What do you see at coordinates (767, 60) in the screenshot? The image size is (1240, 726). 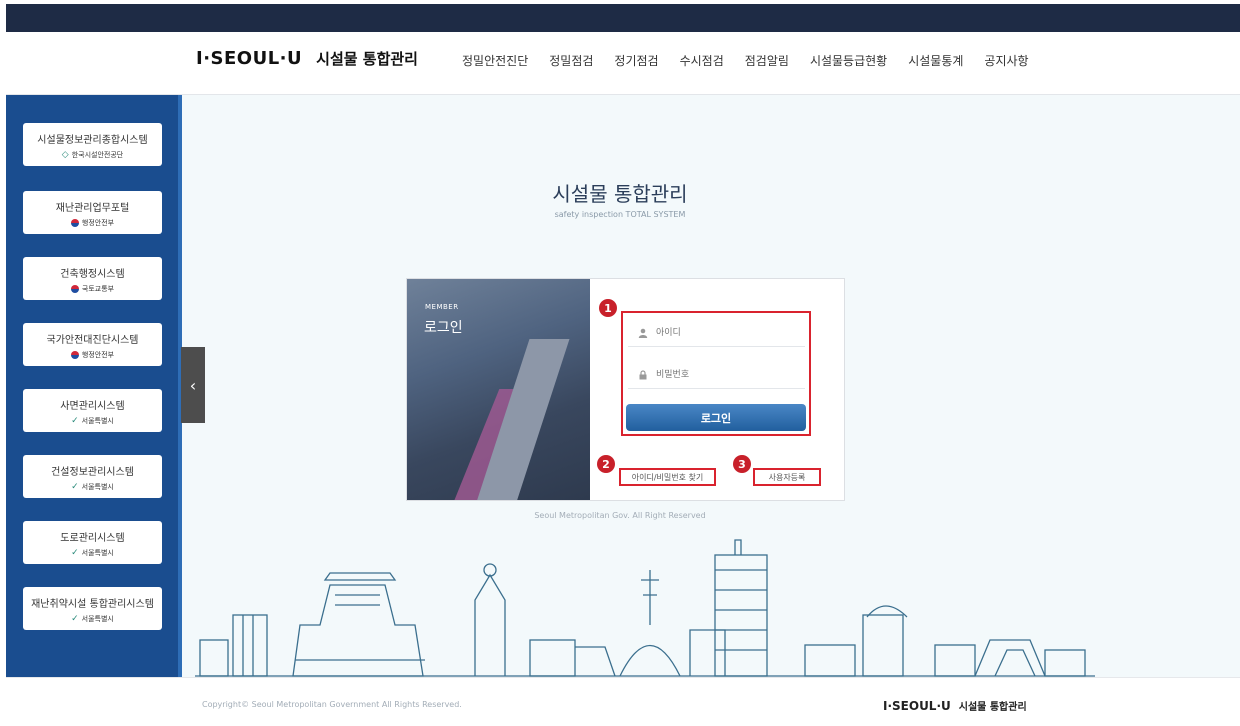 I see `nav-item-inspection-alert: 점검알림` at bounding box center [767, 60].